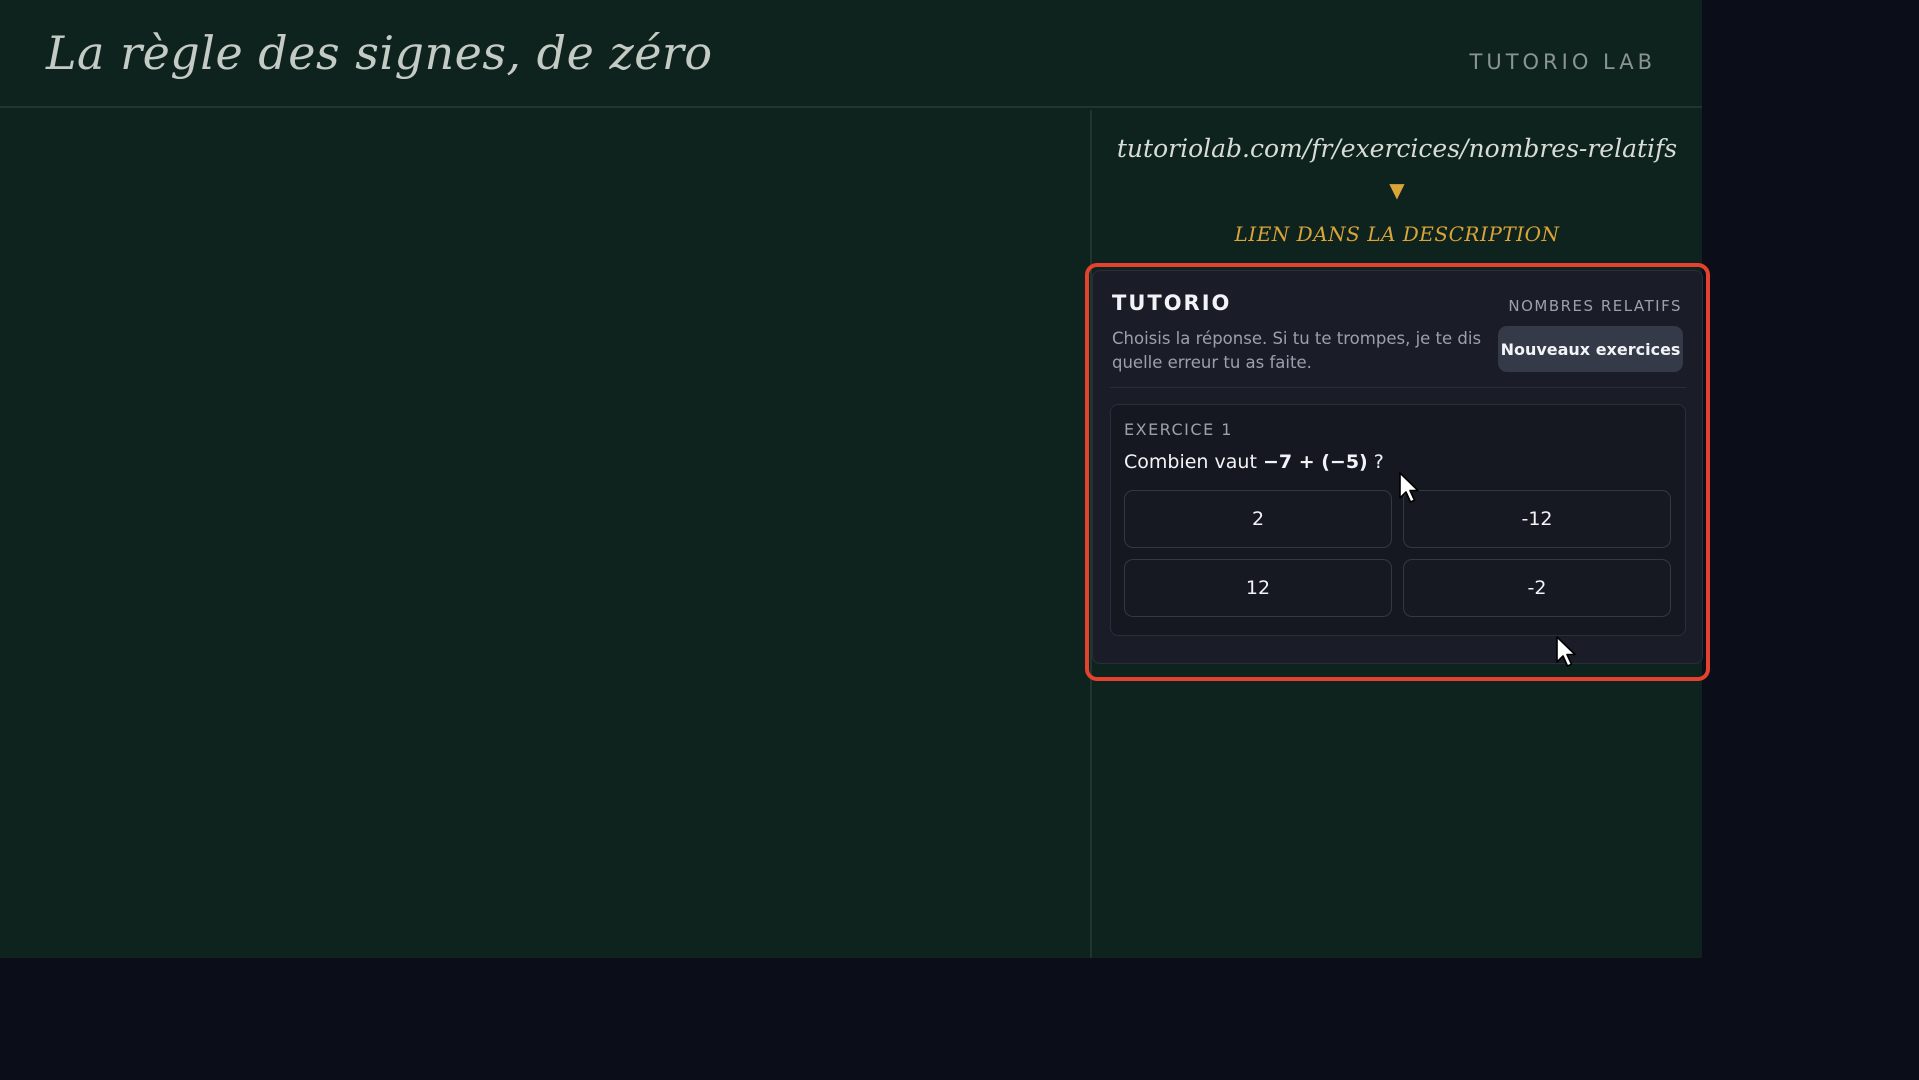 This screenshot has height=1080, width=1919. Describe the element at coordinates (1258, 588) in the screenshot. I see `answer-option: 12` at that location.